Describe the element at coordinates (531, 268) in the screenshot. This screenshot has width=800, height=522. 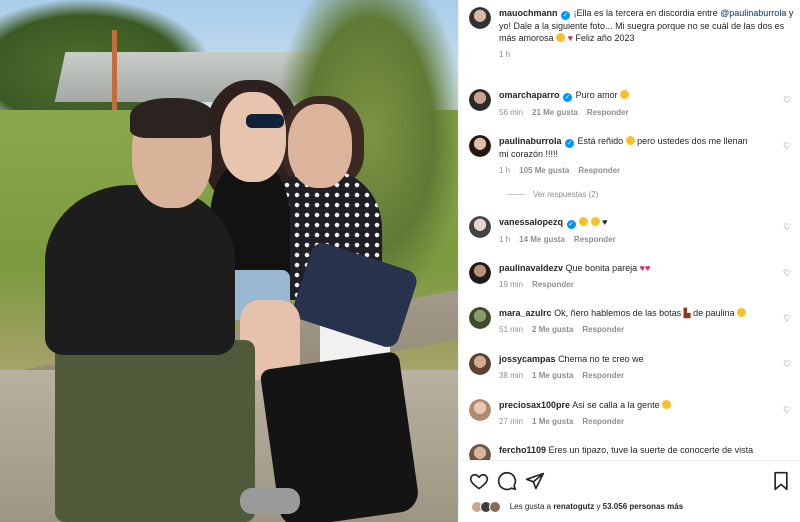
I see `commenter-username: paulinavaldezv` at that location.